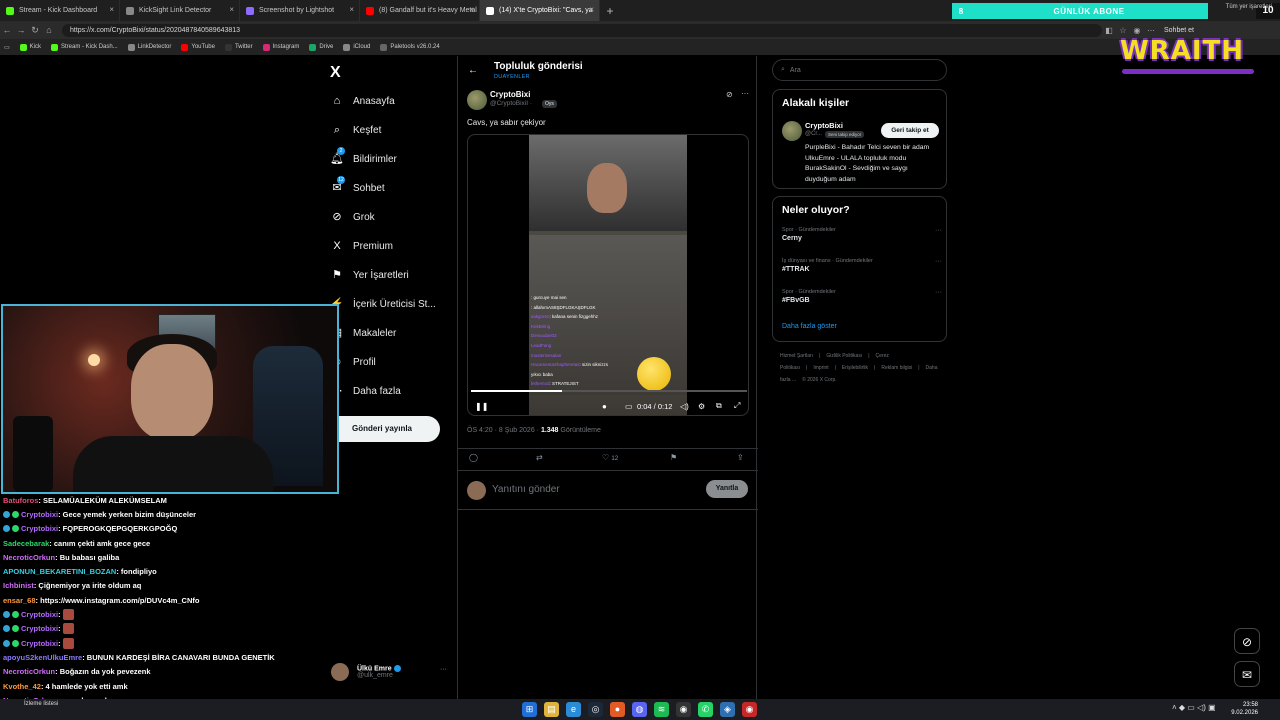 The height and width of the screenshot is (720, 1280). I want to click on steam-icon: ◎, so click(595, 709).